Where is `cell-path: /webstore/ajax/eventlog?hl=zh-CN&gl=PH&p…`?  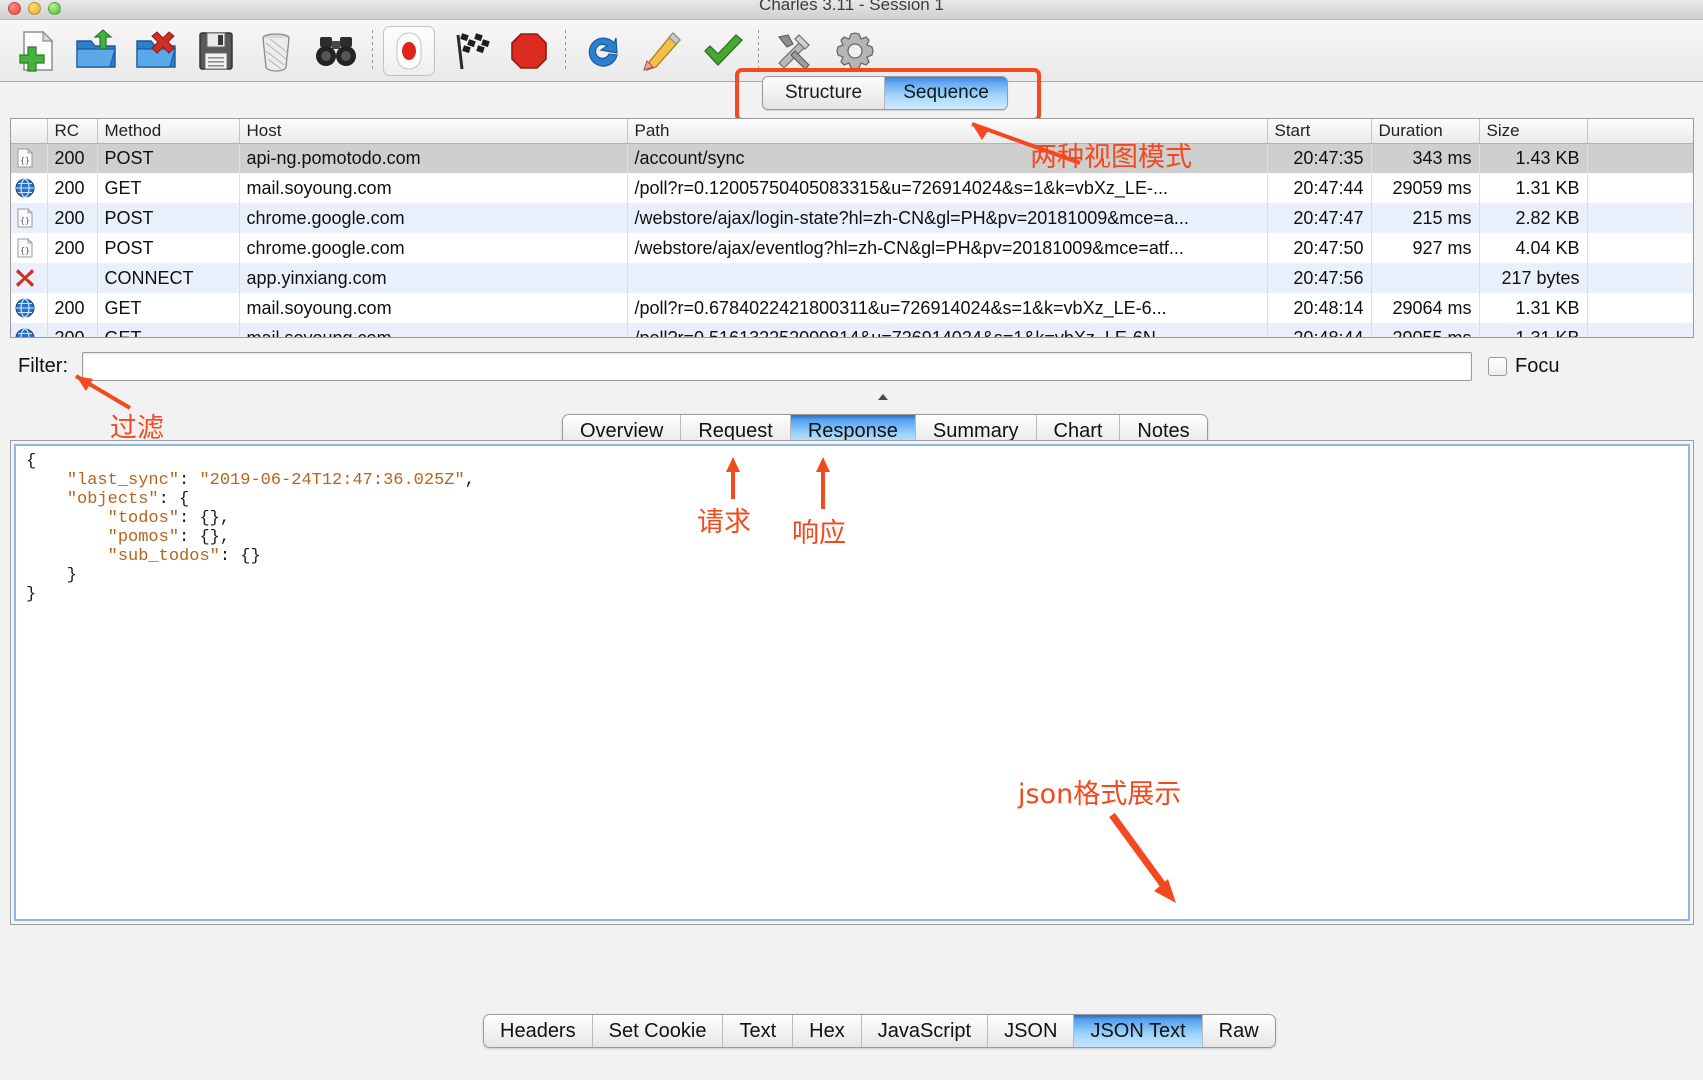 cell-path: /webstore/ajax/eventlog?hl=zh-CN&gl=PH&p… is located at coordinates (947, 248).